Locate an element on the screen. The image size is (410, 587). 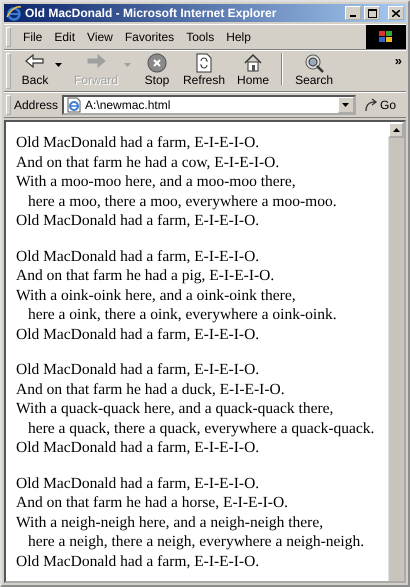
verse-line: With a moo-moo here, and a moo-moo there, is located at coordinates (156, 182).